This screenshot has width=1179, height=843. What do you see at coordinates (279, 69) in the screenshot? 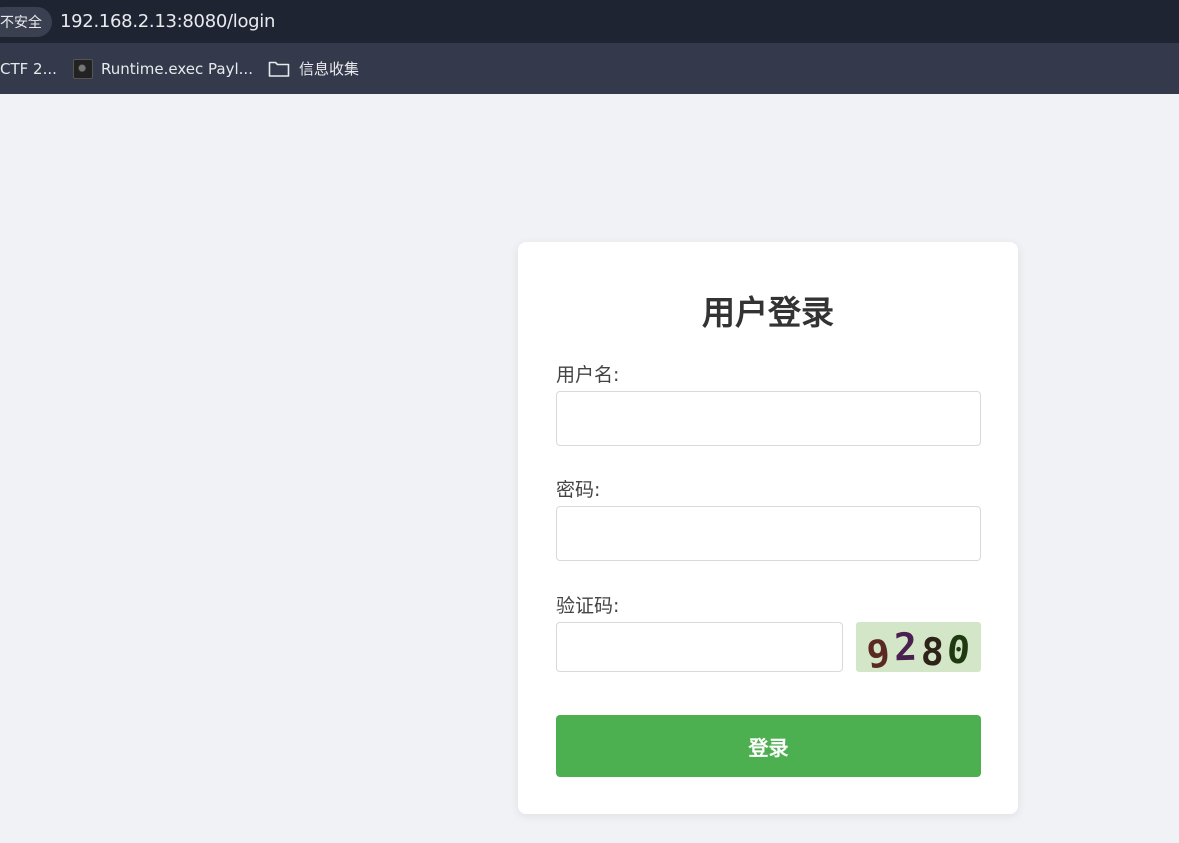
I see `folder-icon` at bounding box center [279, 69].